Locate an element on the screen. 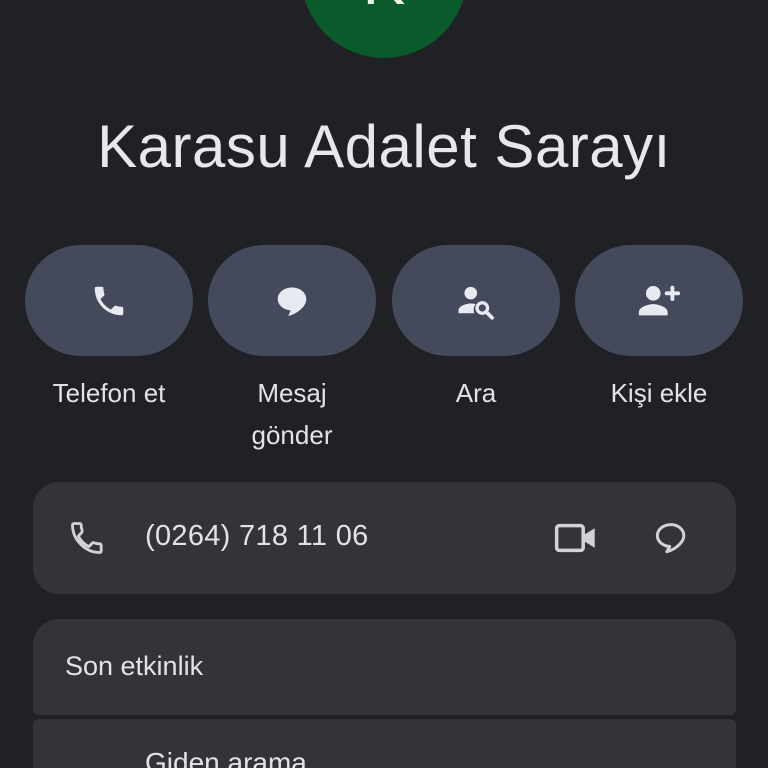 The height and width of the screenshot is (768, 768). call-button is located at coordinates (109, 300).